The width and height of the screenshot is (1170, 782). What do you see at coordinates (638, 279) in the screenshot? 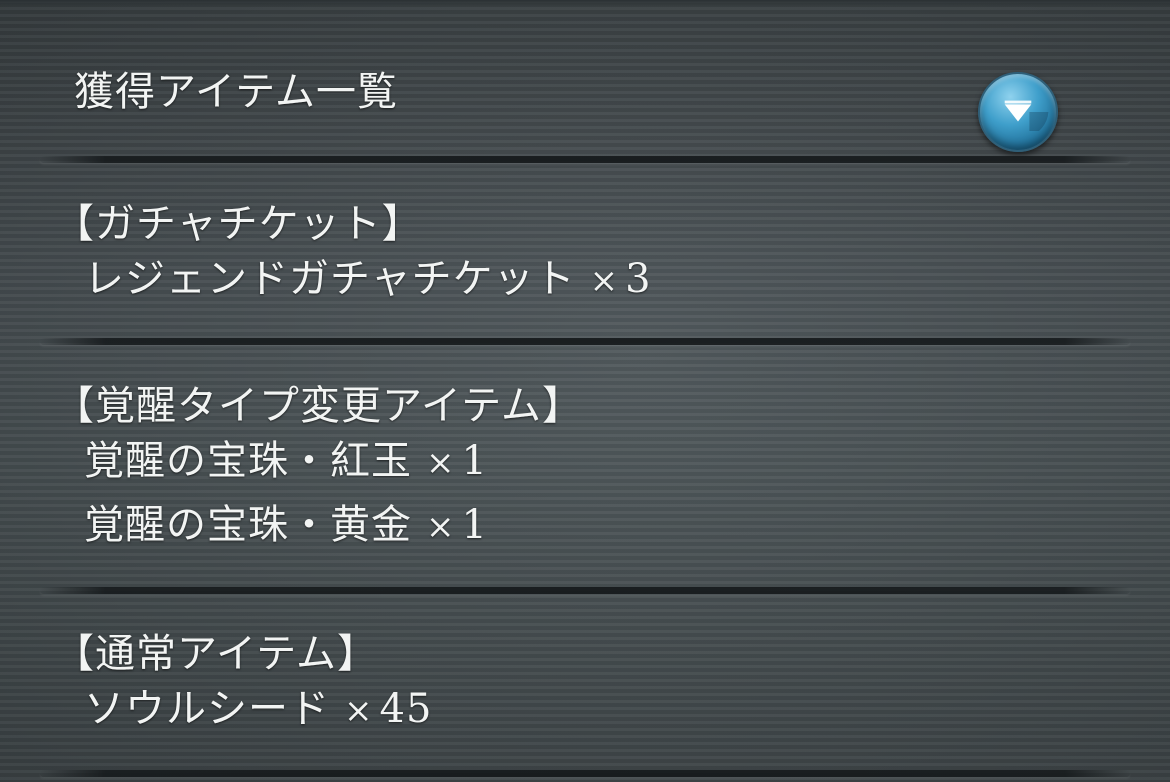
I see `item-quantity: 3` at bounding box center [638, 279].